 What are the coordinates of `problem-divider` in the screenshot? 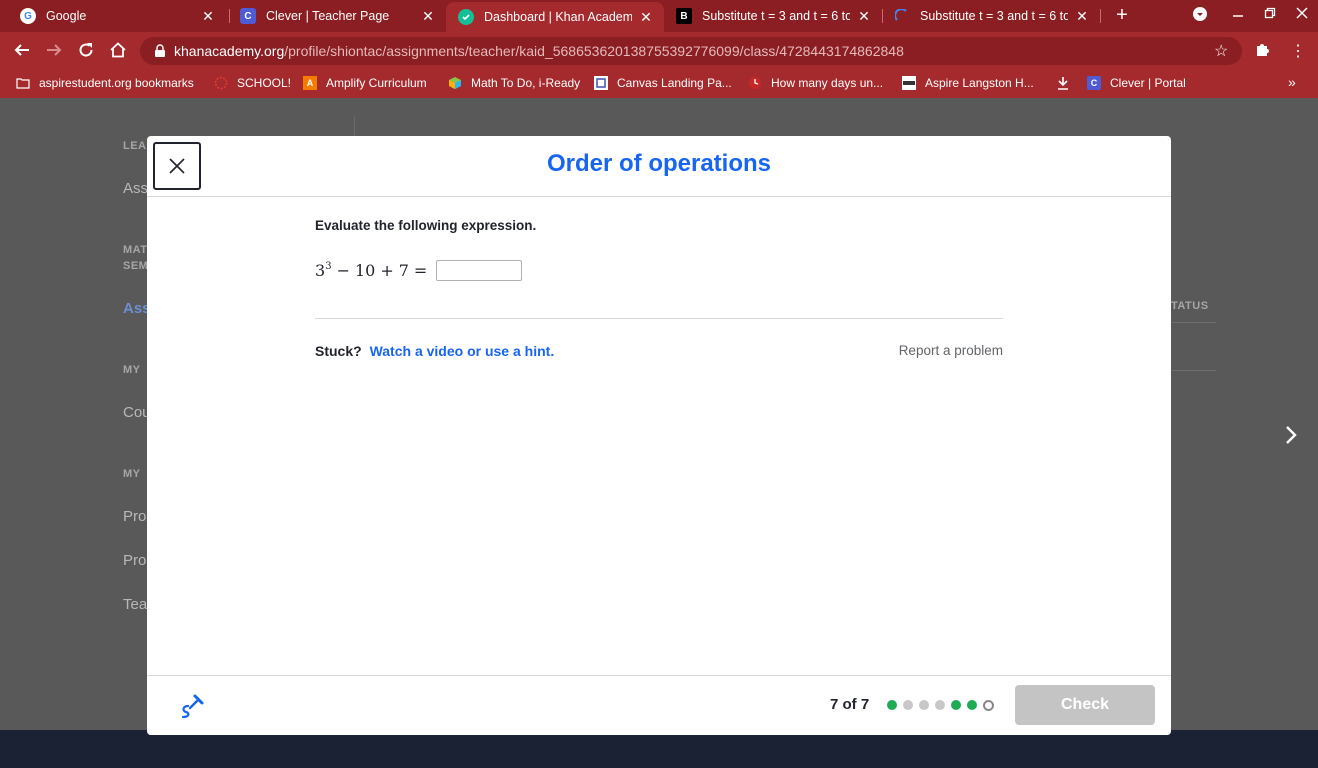 It's located at (659, 318).